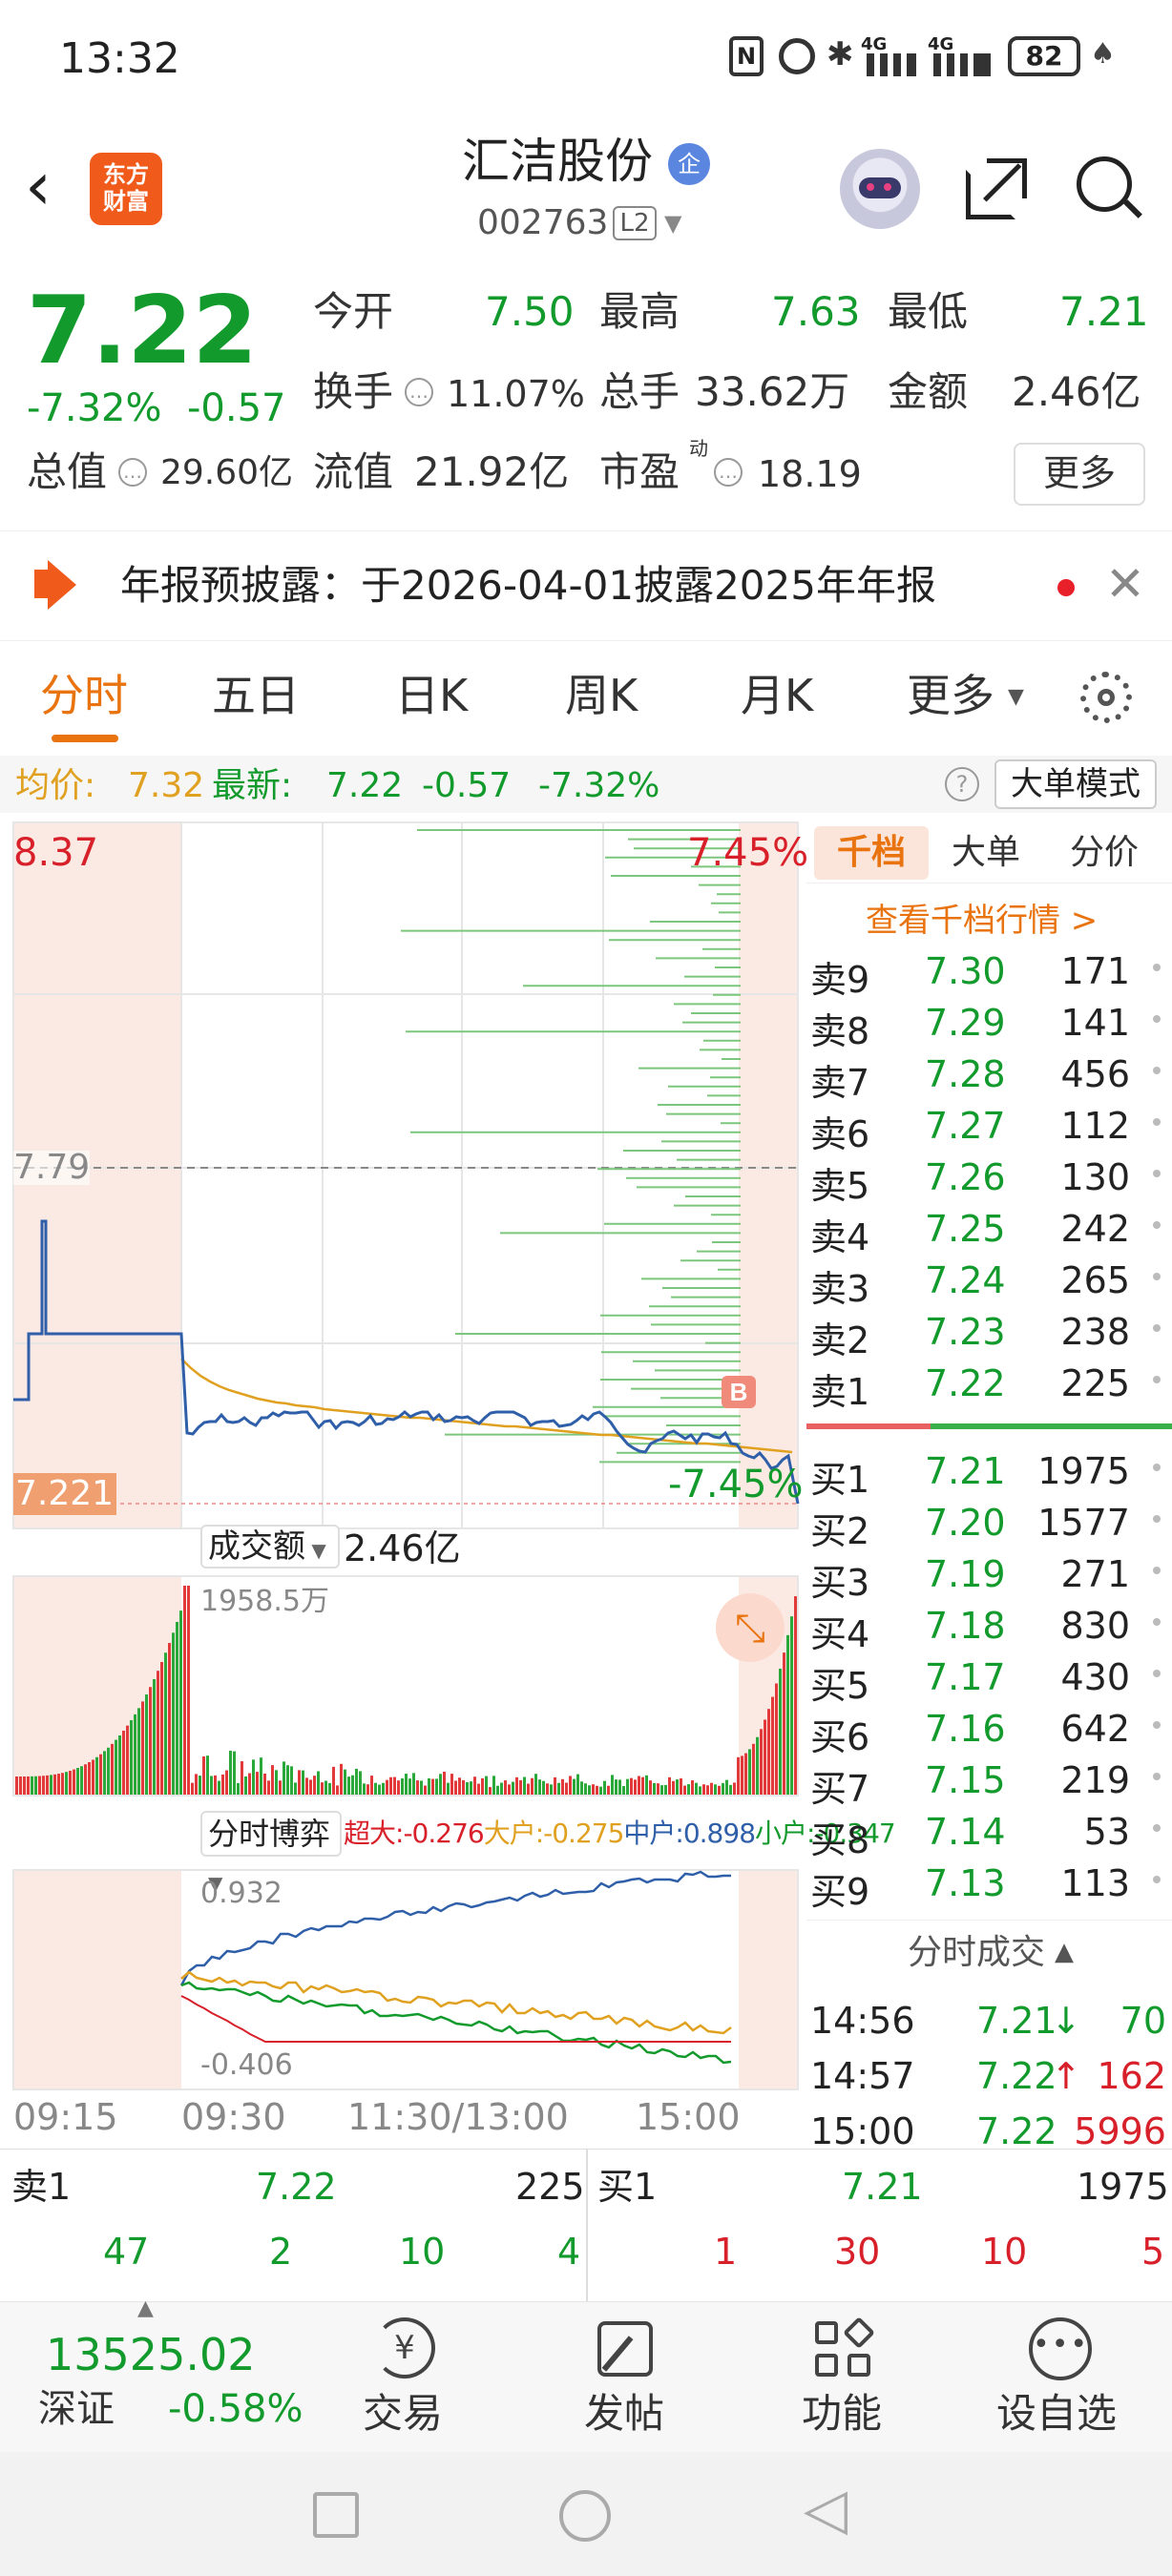 Image resolution: width=1172 pixels, height=2576 pixels. Describe the element at coordinates (1125, 584) in the screenshot. I see `close-icon: ✕` at that location.